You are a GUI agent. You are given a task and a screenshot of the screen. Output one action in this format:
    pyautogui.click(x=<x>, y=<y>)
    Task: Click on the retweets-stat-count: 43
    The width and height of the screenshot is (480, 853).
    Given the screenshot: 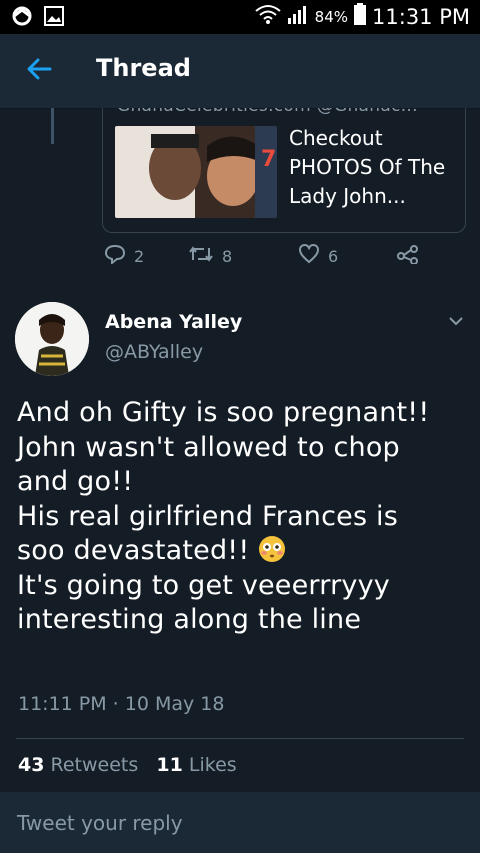 What is the action you would take?
    pyautogui.click(x=31, y=765)
    